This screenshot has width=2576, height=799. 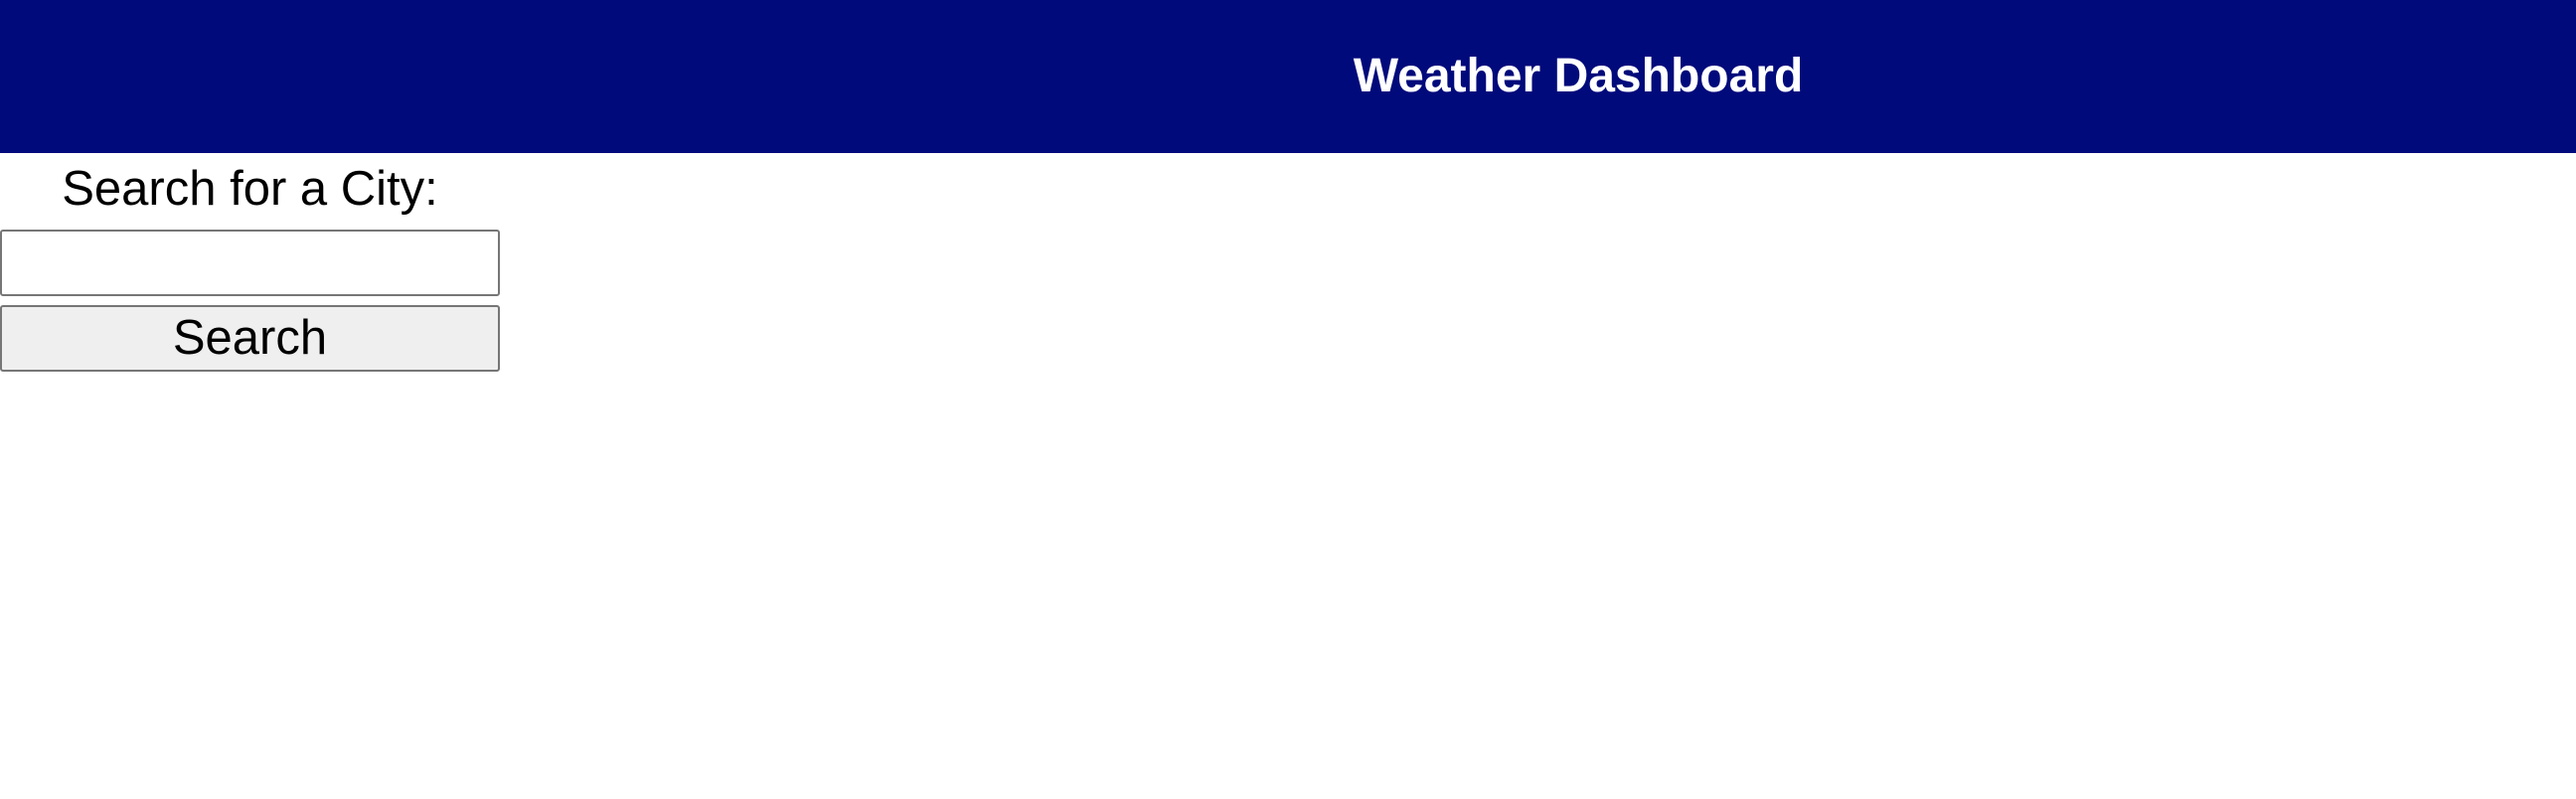 What do you see at coordinates (250, 189) in the screenshot?
I see `search-label: Search for a City:` at bounding box center [250, 189].